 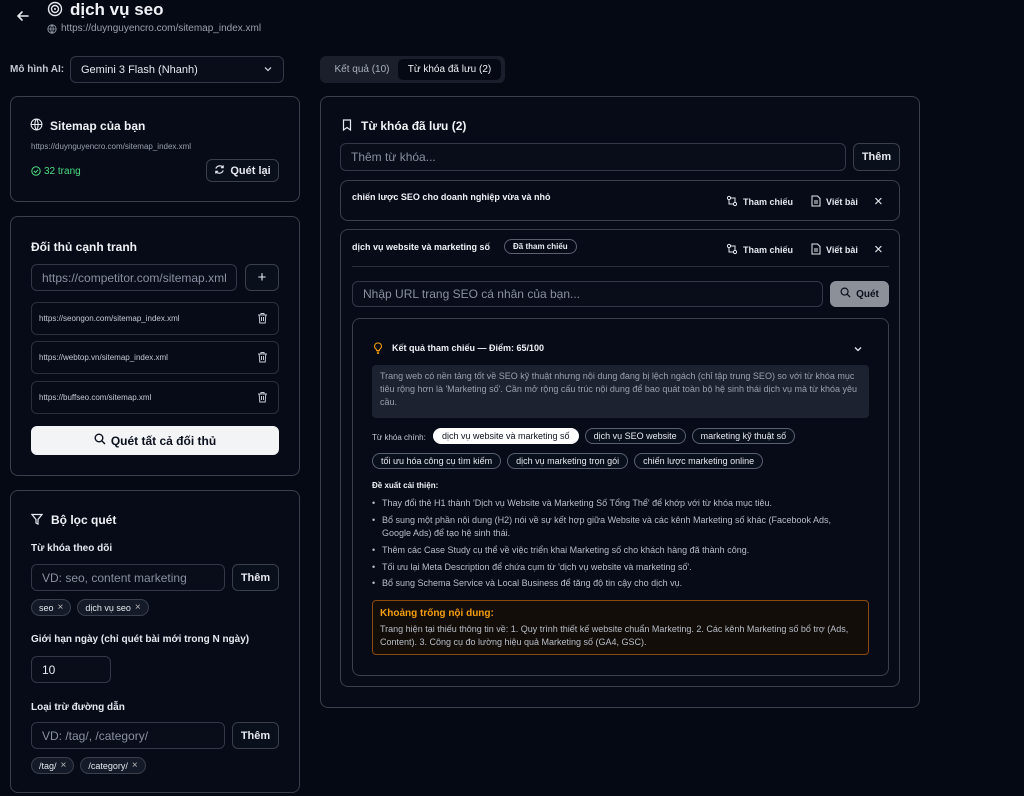 What do you see at coordinates (155, 397) in the screenshot?
I see `competitor-row: https://buffseo.com/sitemap.xml` at bounding box center [155, 397].